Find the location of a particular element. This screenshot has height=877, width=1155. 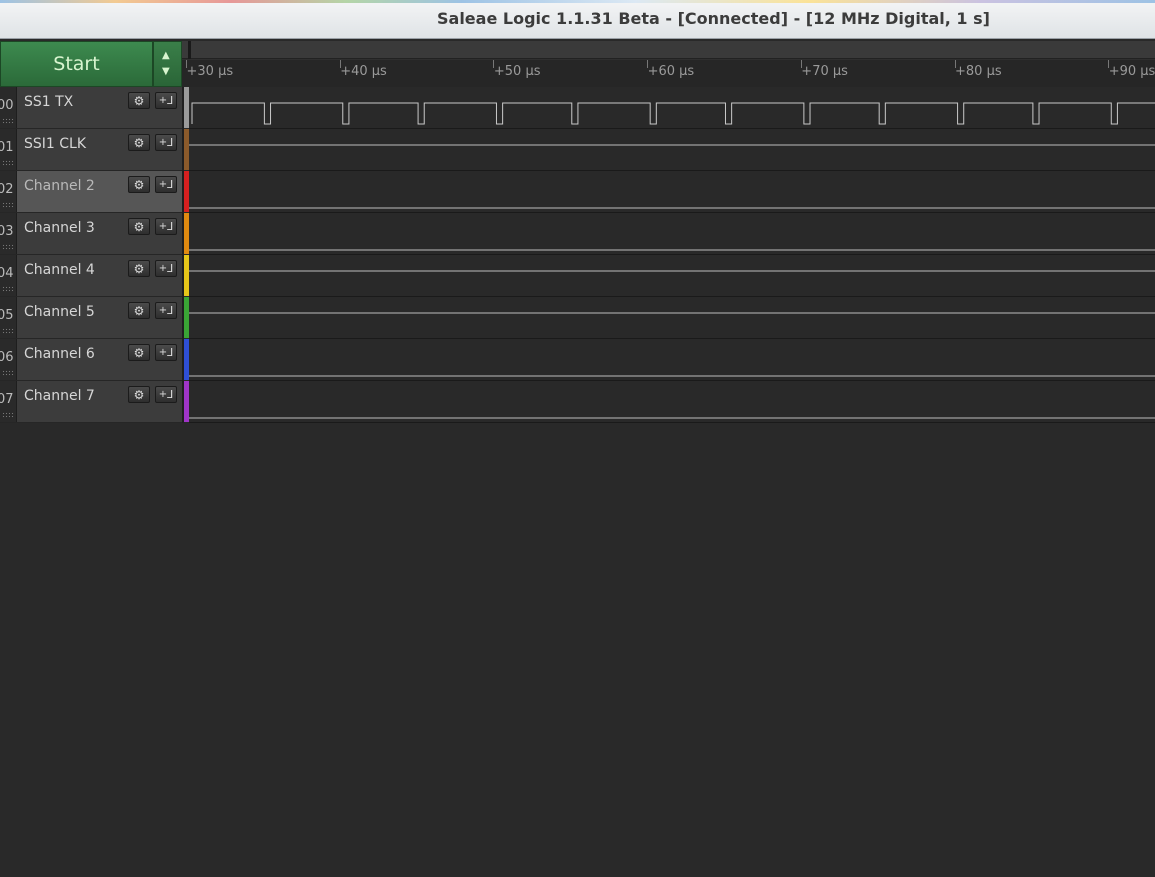

channel-number: 02 is located at coordinates (8, 191).